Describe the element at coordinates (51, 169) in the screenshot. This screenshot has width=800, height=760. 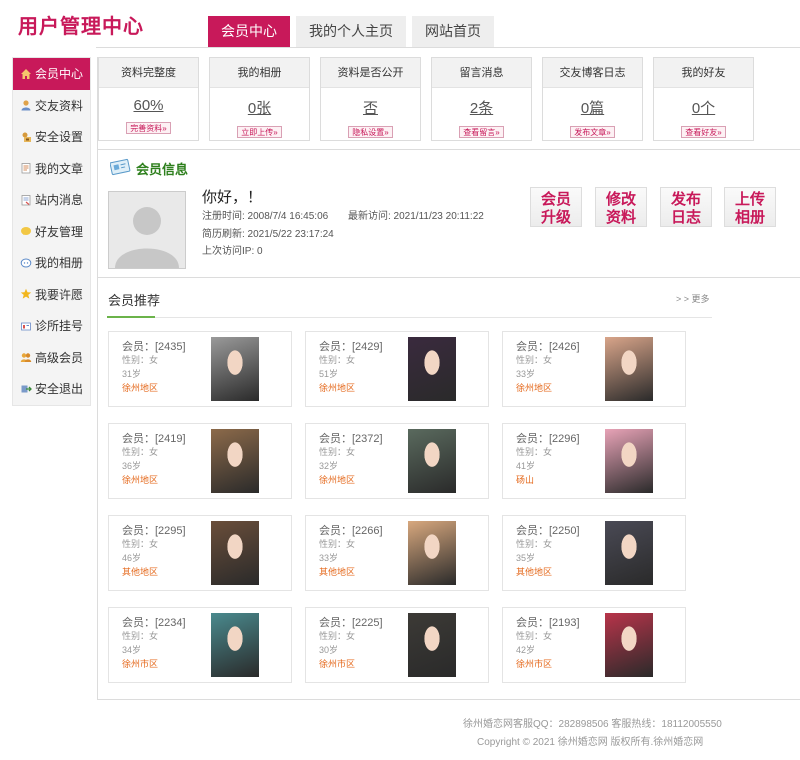
I see `sidebar-item-articles: 我的文章` at that location.